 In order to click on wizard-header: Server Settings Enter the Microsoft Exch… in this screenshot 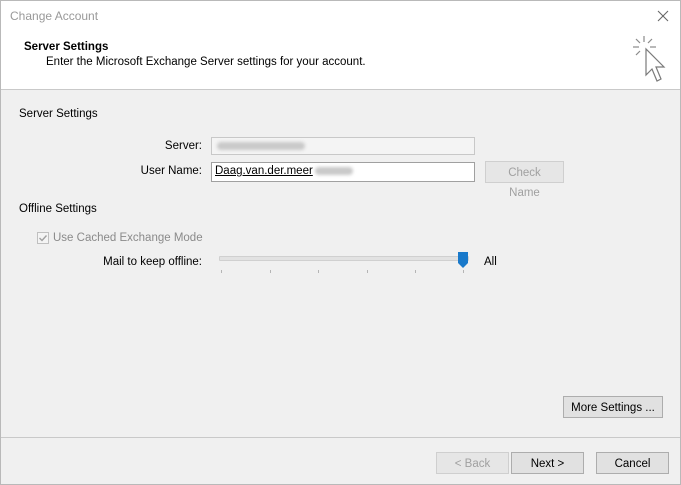, I will do `click(340, 60)`.